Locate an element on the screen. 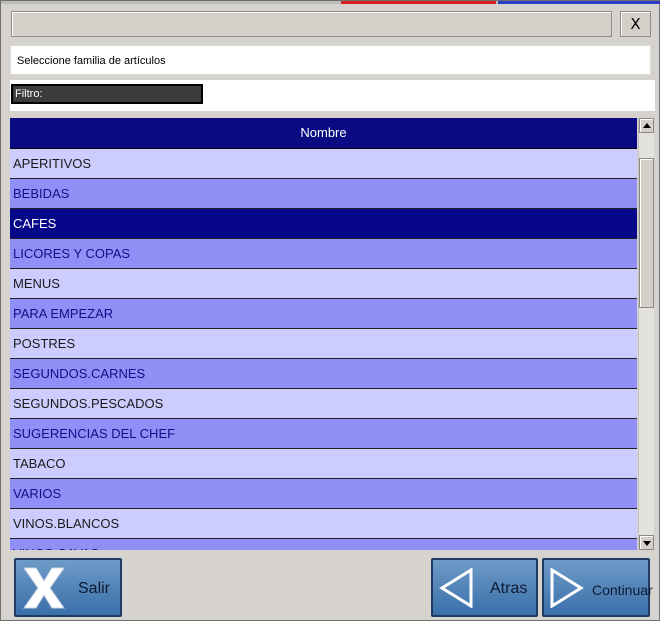 The height and width of the screenshot is (621, 660). arrow-up-icon is located at coordinates (647, 125).